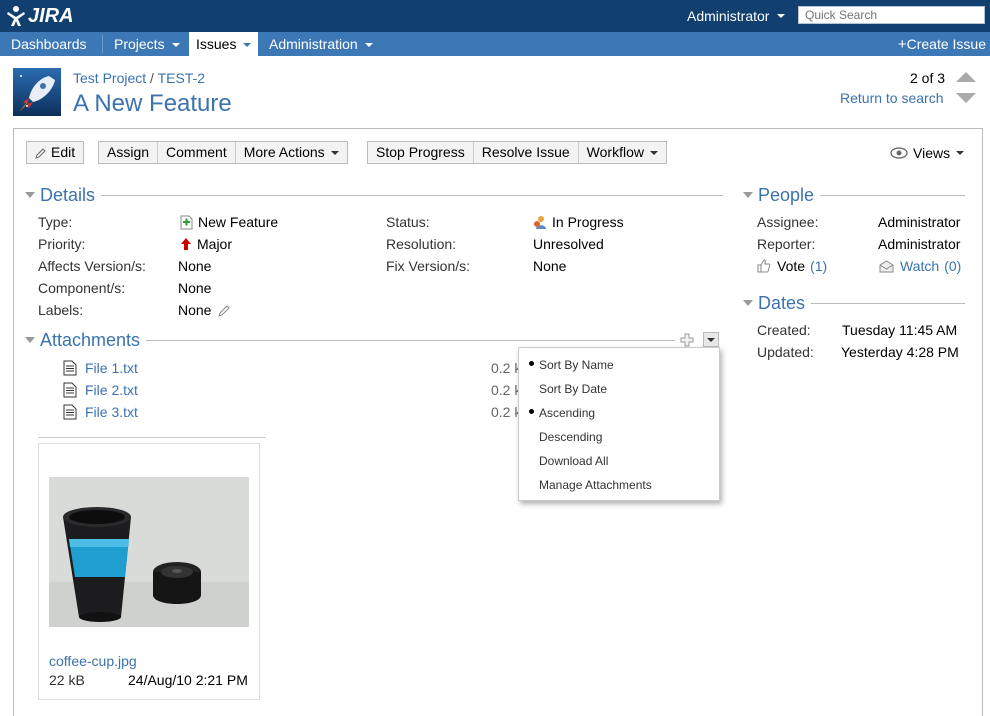 The width and height of the screenshot is (990, 716). What do you see at coordinates (576, 365) in the screenshot?
I see `menu-item-sort-by-name: Sort By Name` at bounding box center [576, 365].